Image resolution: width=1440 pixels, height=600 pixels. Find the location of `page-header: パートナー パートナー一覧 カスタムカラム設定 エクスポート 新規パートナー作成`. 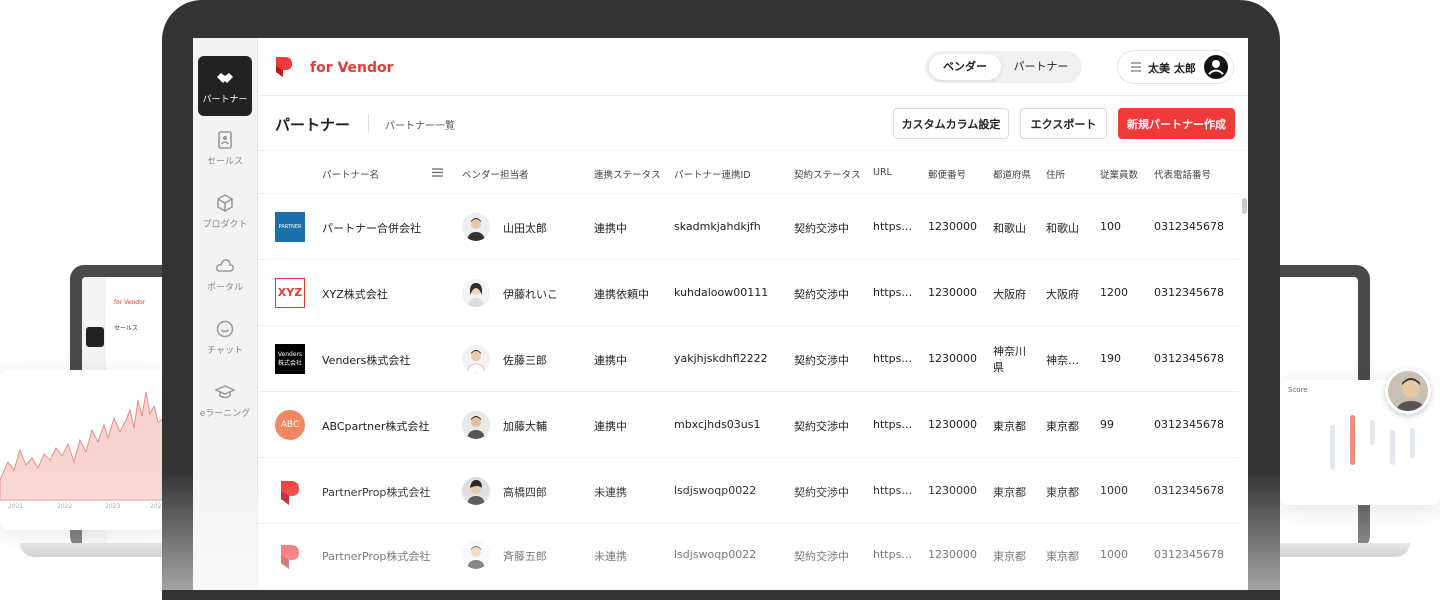

page-header: パートナー パートナー一覧 カスタムカラム設定 エクスポート 新規パートナー作成 is located at coordinates (753, 123).